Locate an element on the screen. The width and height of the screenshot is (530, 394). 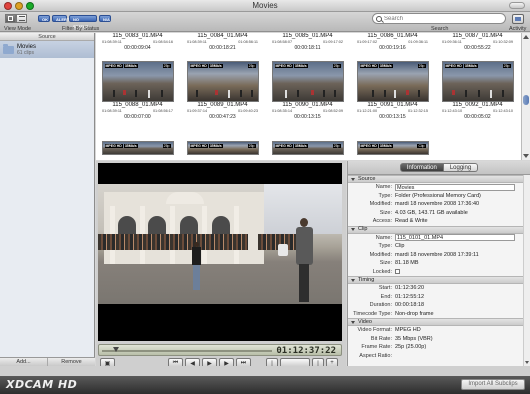
field-label: Locked: is located at coordinates (382, 271).